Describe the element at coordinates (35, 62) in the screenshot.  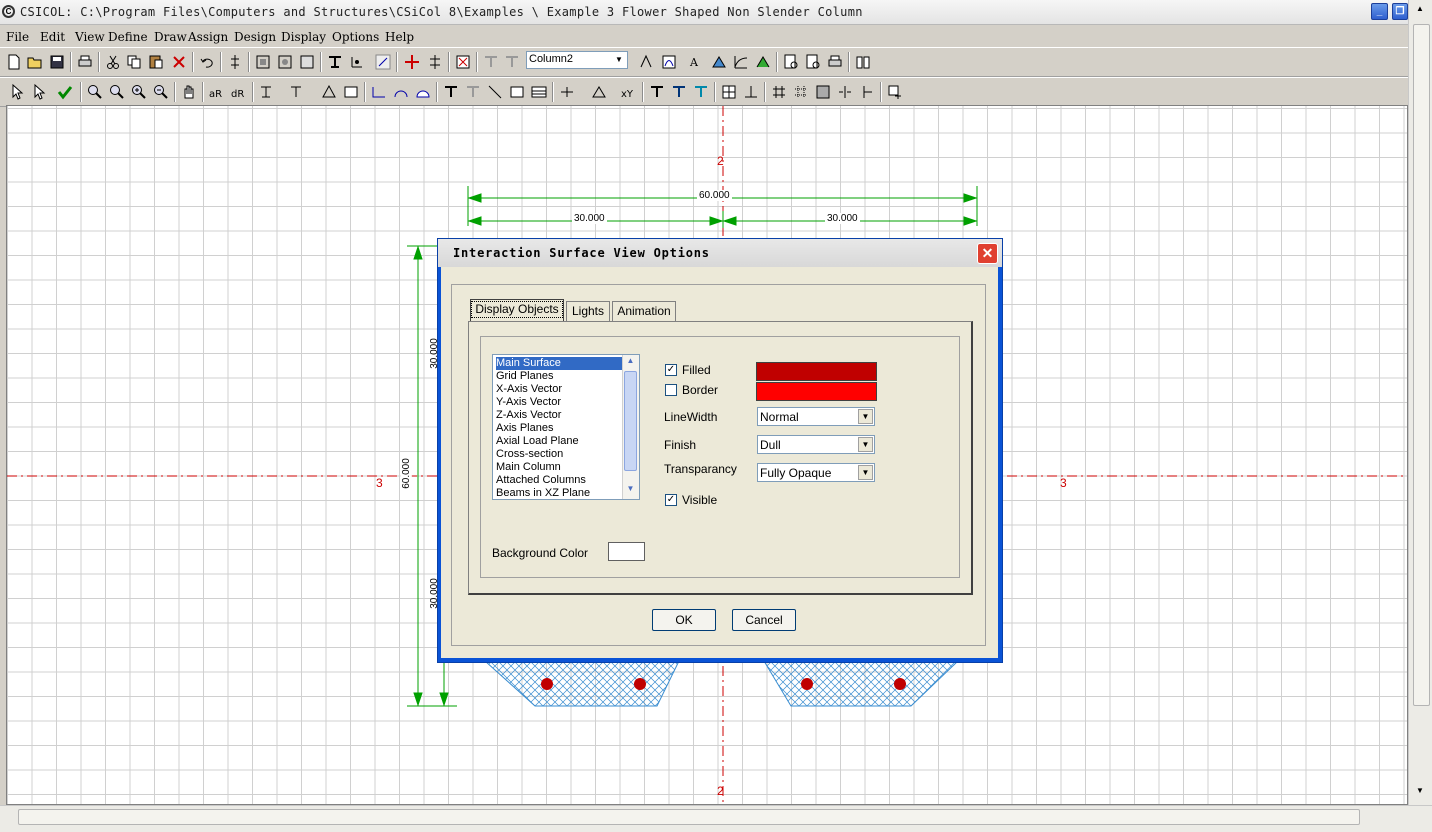
I see `open-folder-icon` at that location.